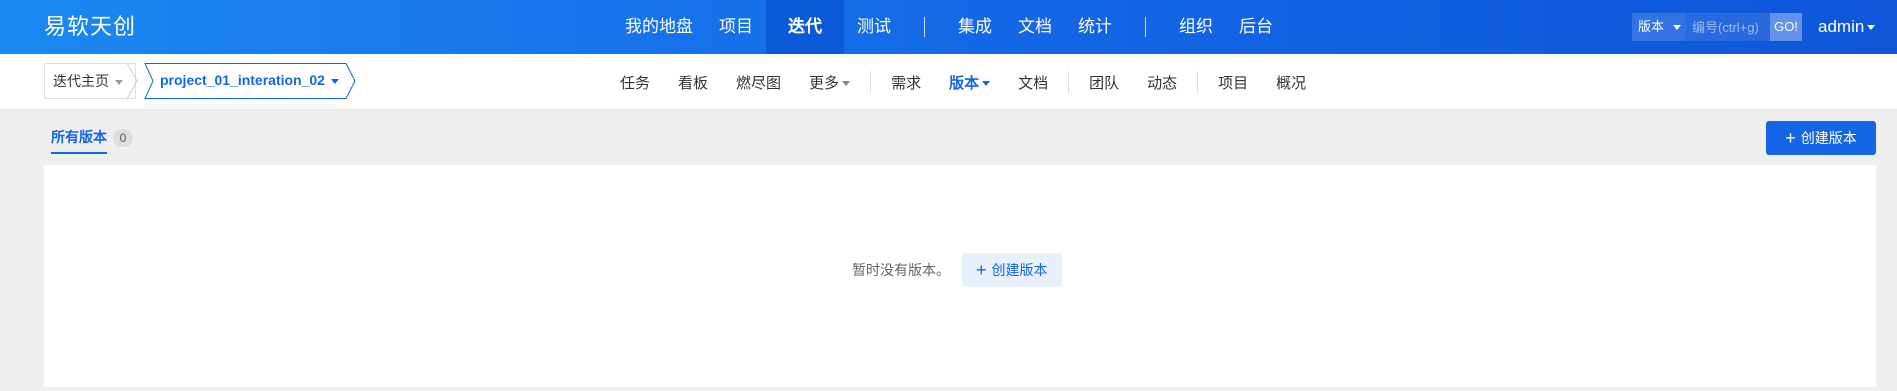 The image size is (1897, 391). I want to click on breadcrumb-separator-icon, so click(132, 81).